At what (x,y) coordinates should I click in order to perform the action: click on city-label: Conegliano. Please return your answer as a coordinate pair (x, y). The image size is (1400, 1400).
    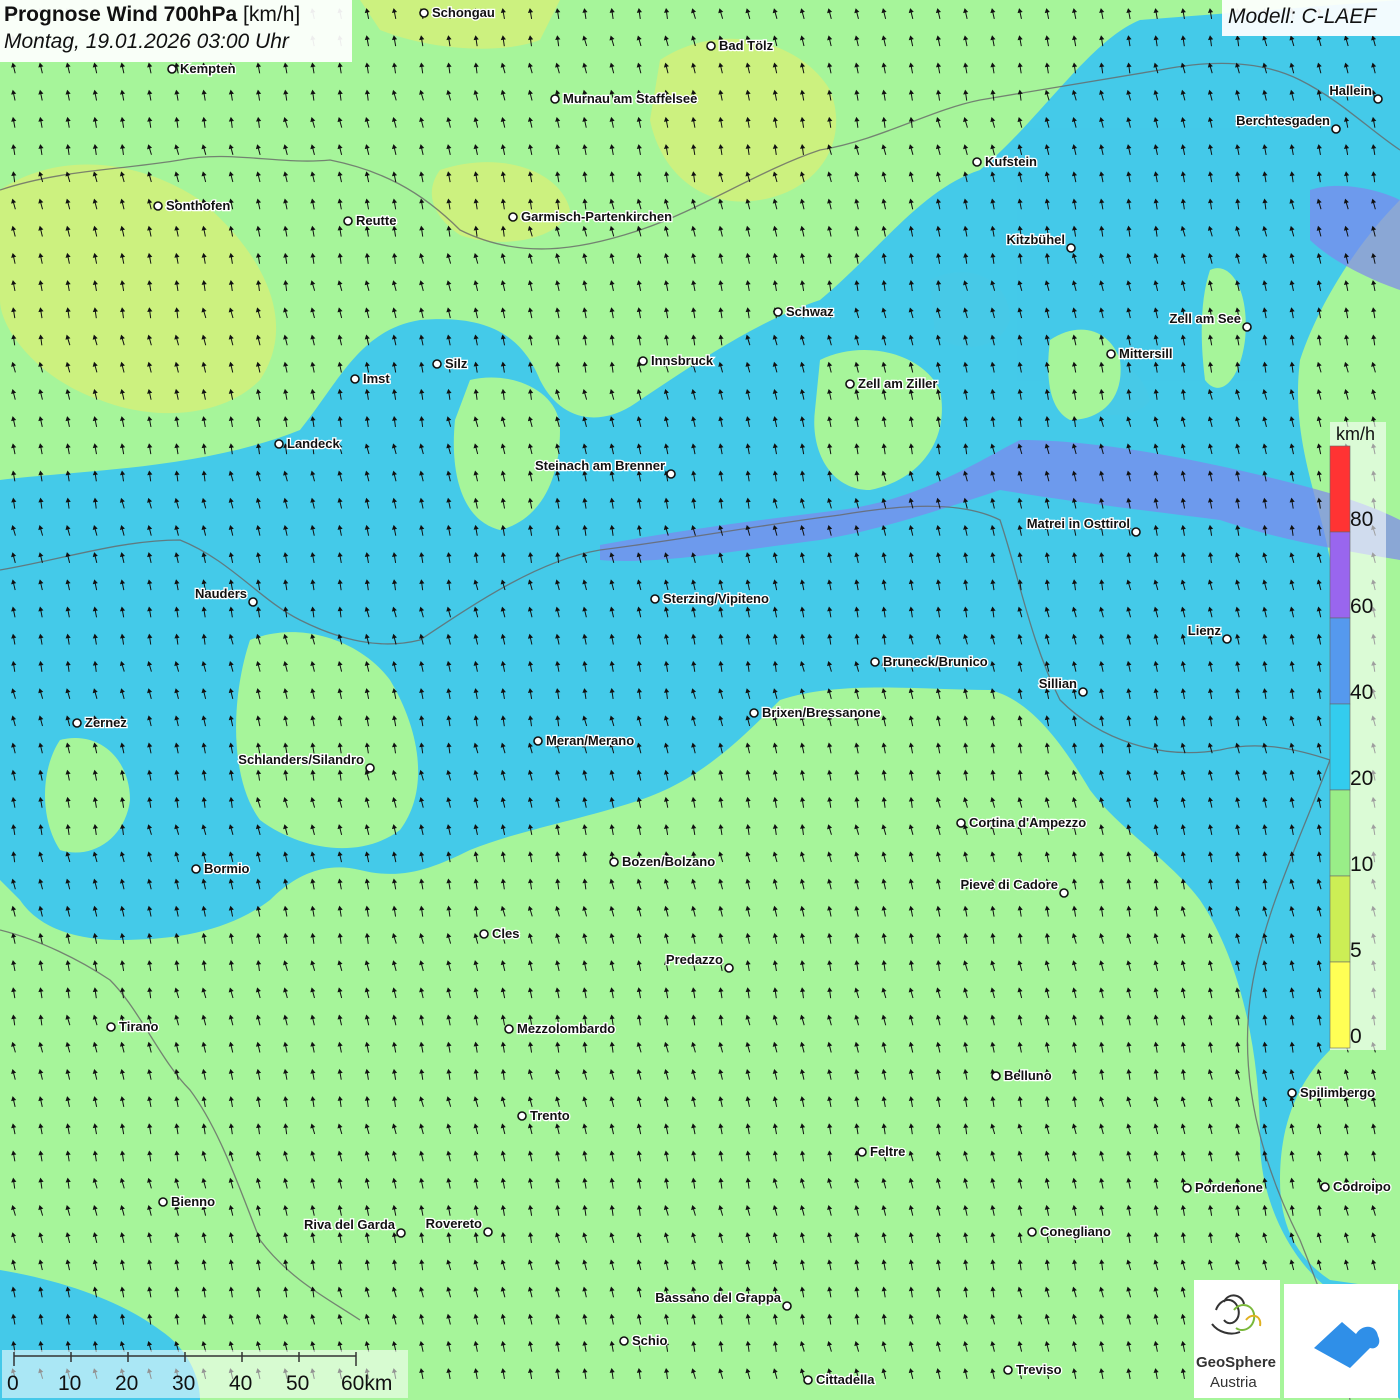
    Looking at the image, I should click on (1075, 1231).